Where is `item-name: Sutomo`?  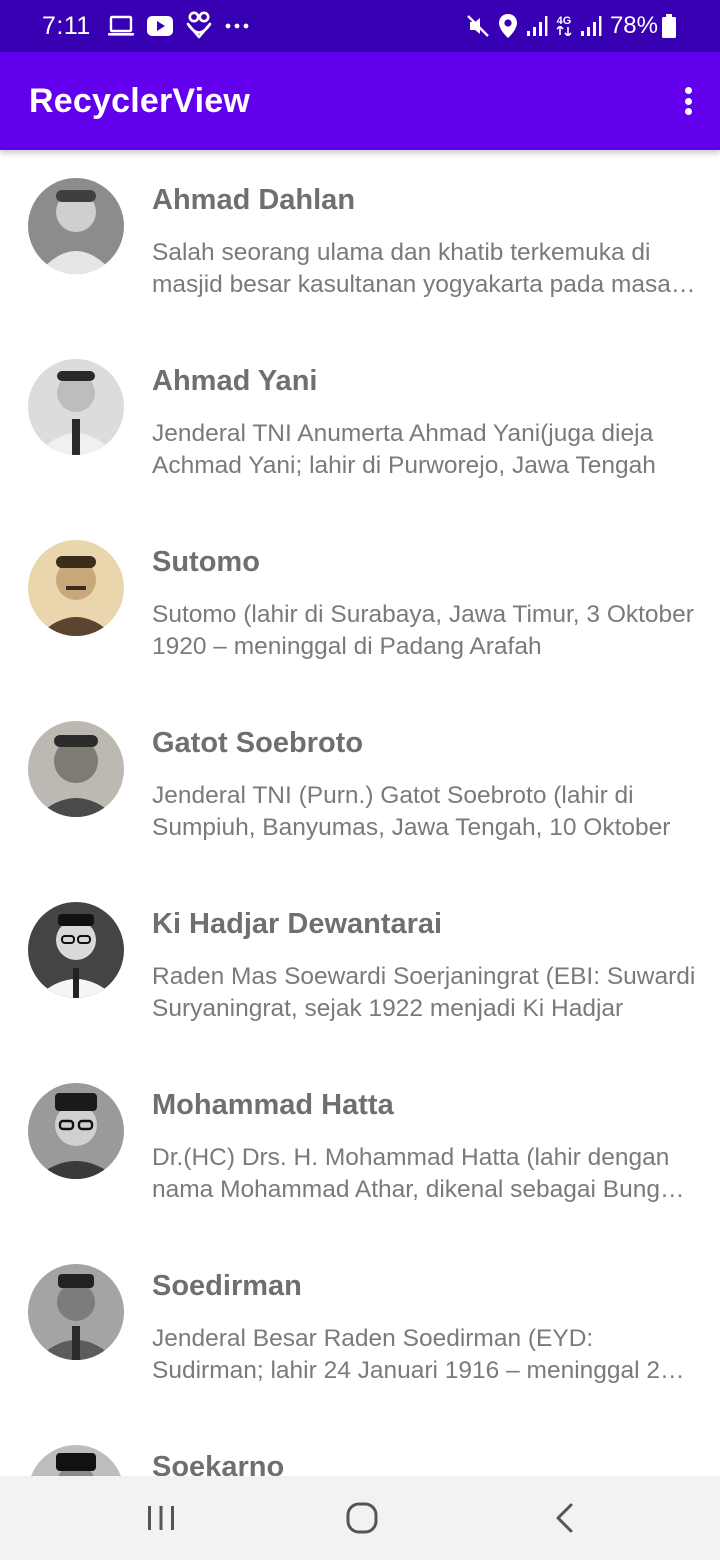 item-name: Sutomo is located at coordinates (206, 562).